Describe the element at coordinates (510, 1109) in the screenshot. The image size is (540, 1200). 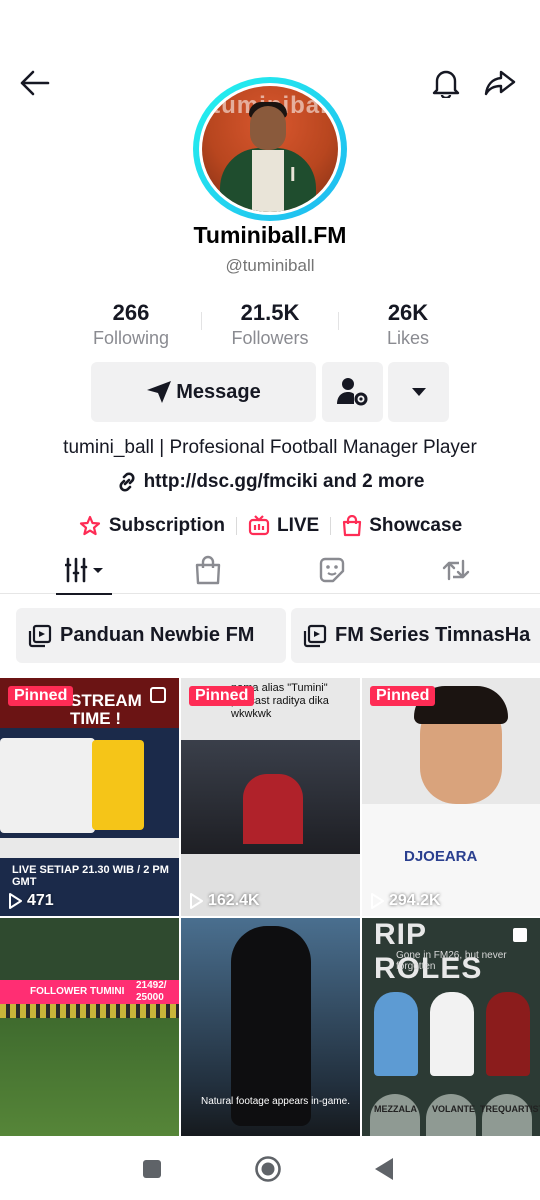
I see `role-label: TREQUARTISTA` at that location.